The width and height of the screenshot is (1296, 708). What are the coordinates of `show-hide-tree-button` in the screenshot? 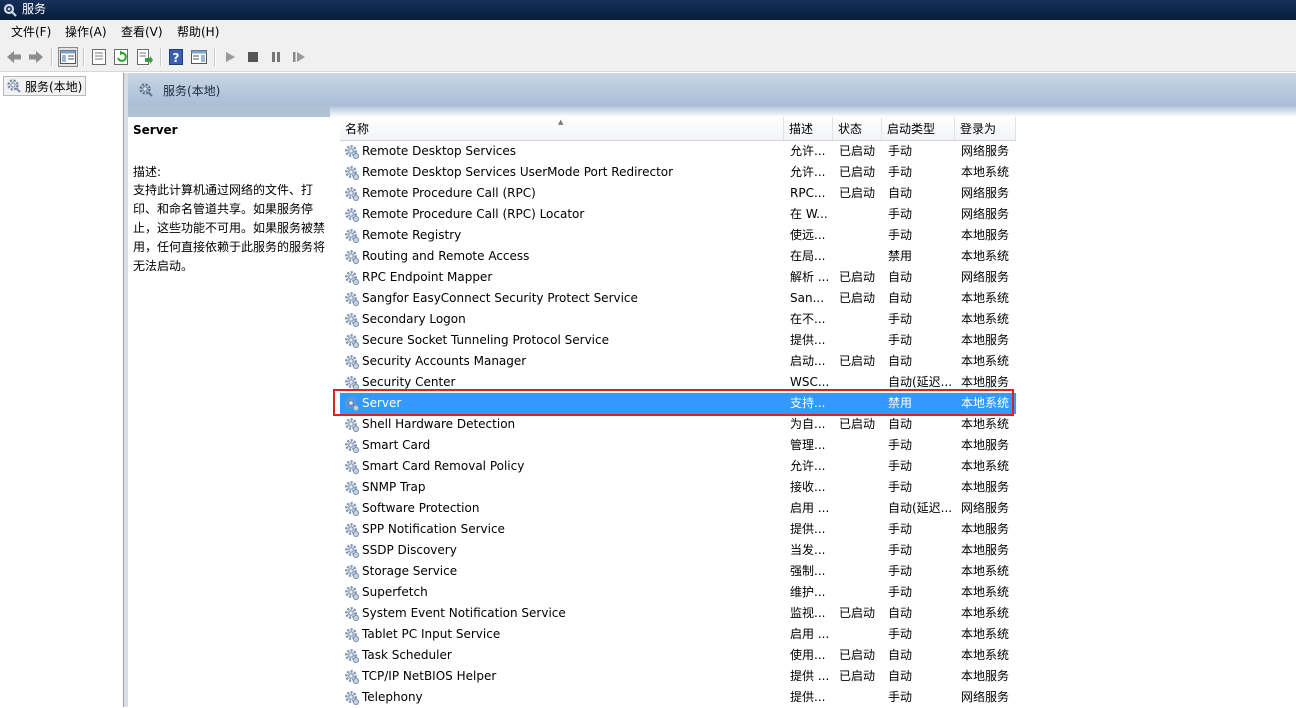 It's located at (68, 57).